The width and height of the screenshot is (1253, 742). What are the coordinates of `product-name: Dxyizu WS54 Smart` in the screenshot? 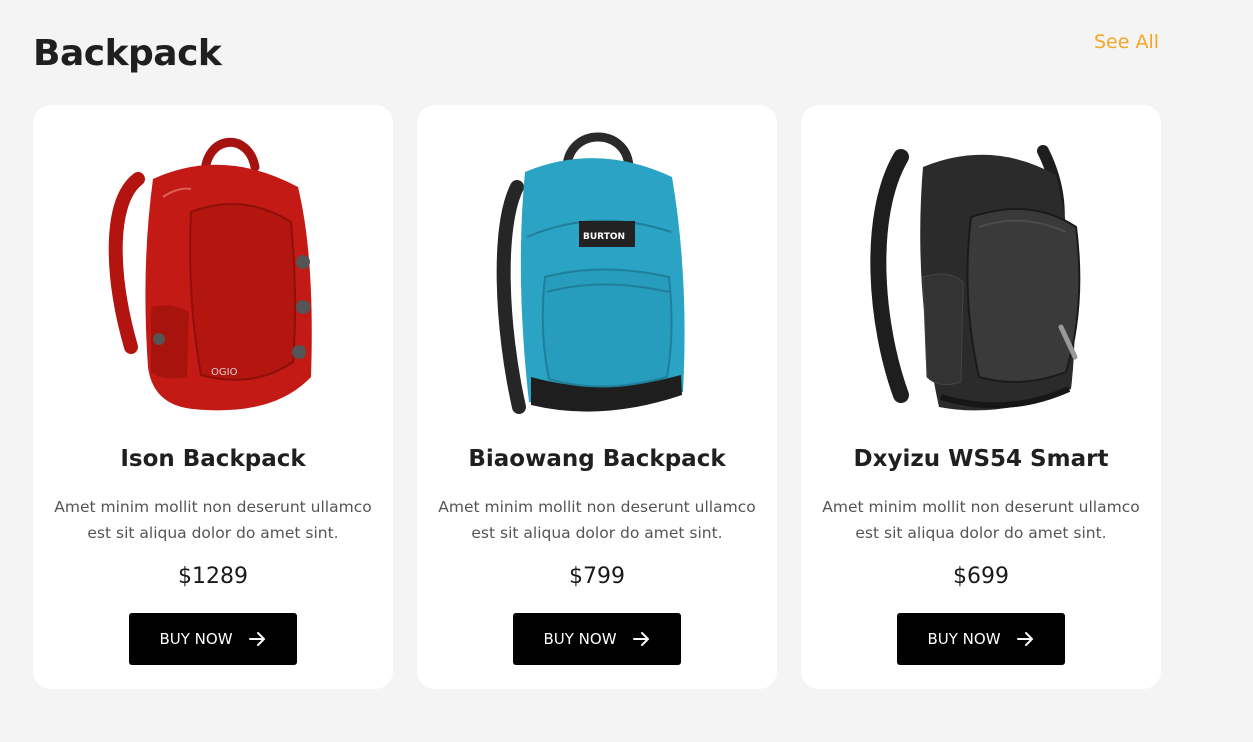 It's located at (981, 459).